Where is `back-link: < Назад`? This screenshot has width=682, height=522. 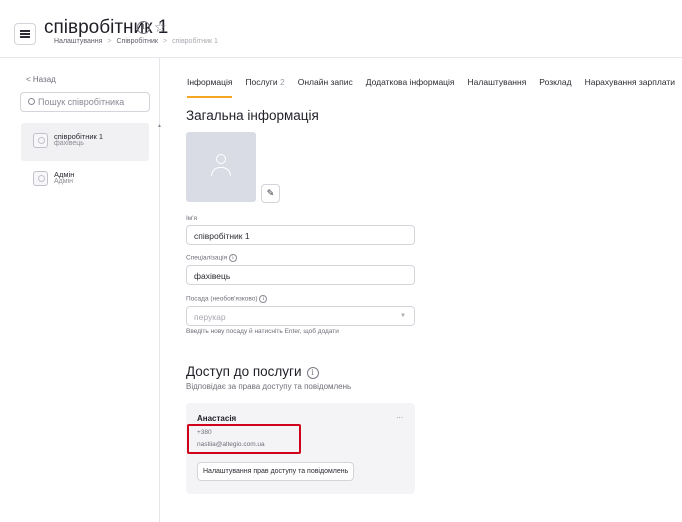 back-link: < Назад is located at coordinates (41, 79).